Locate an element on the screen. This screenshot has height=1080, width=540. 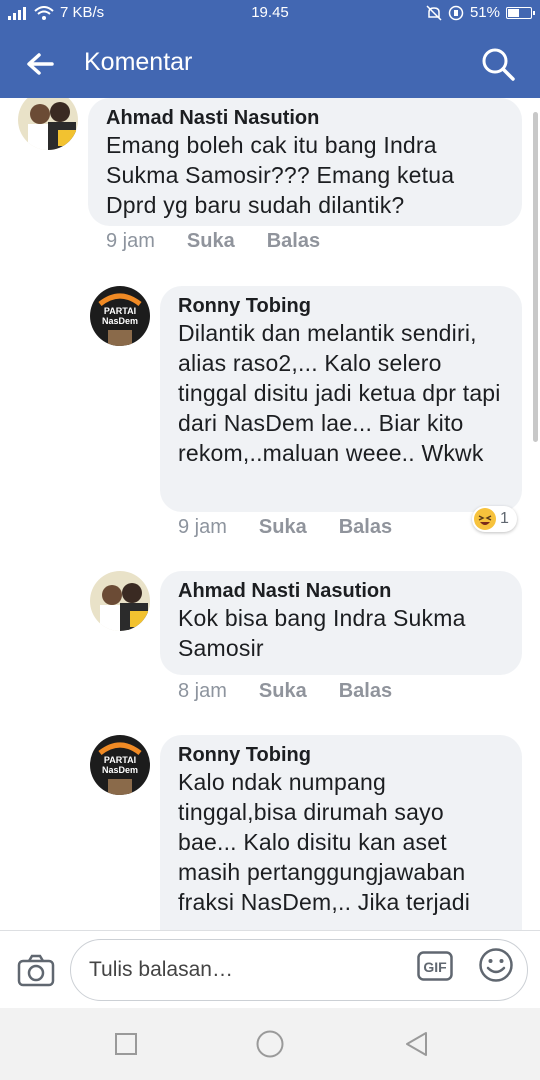
reaction-count: 1 is located at coordinates (504, 518).